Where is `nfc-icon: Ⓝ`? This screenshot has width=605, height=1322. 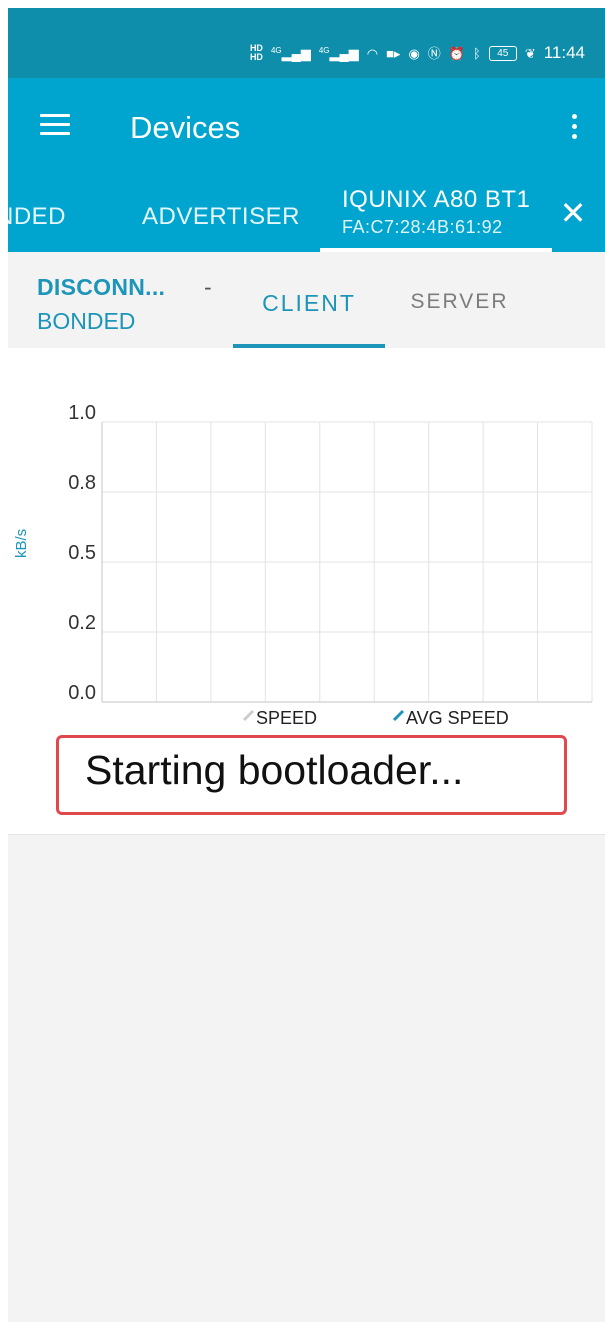 nfc-icon: Ⓝ is located at coordinates (434, 53).